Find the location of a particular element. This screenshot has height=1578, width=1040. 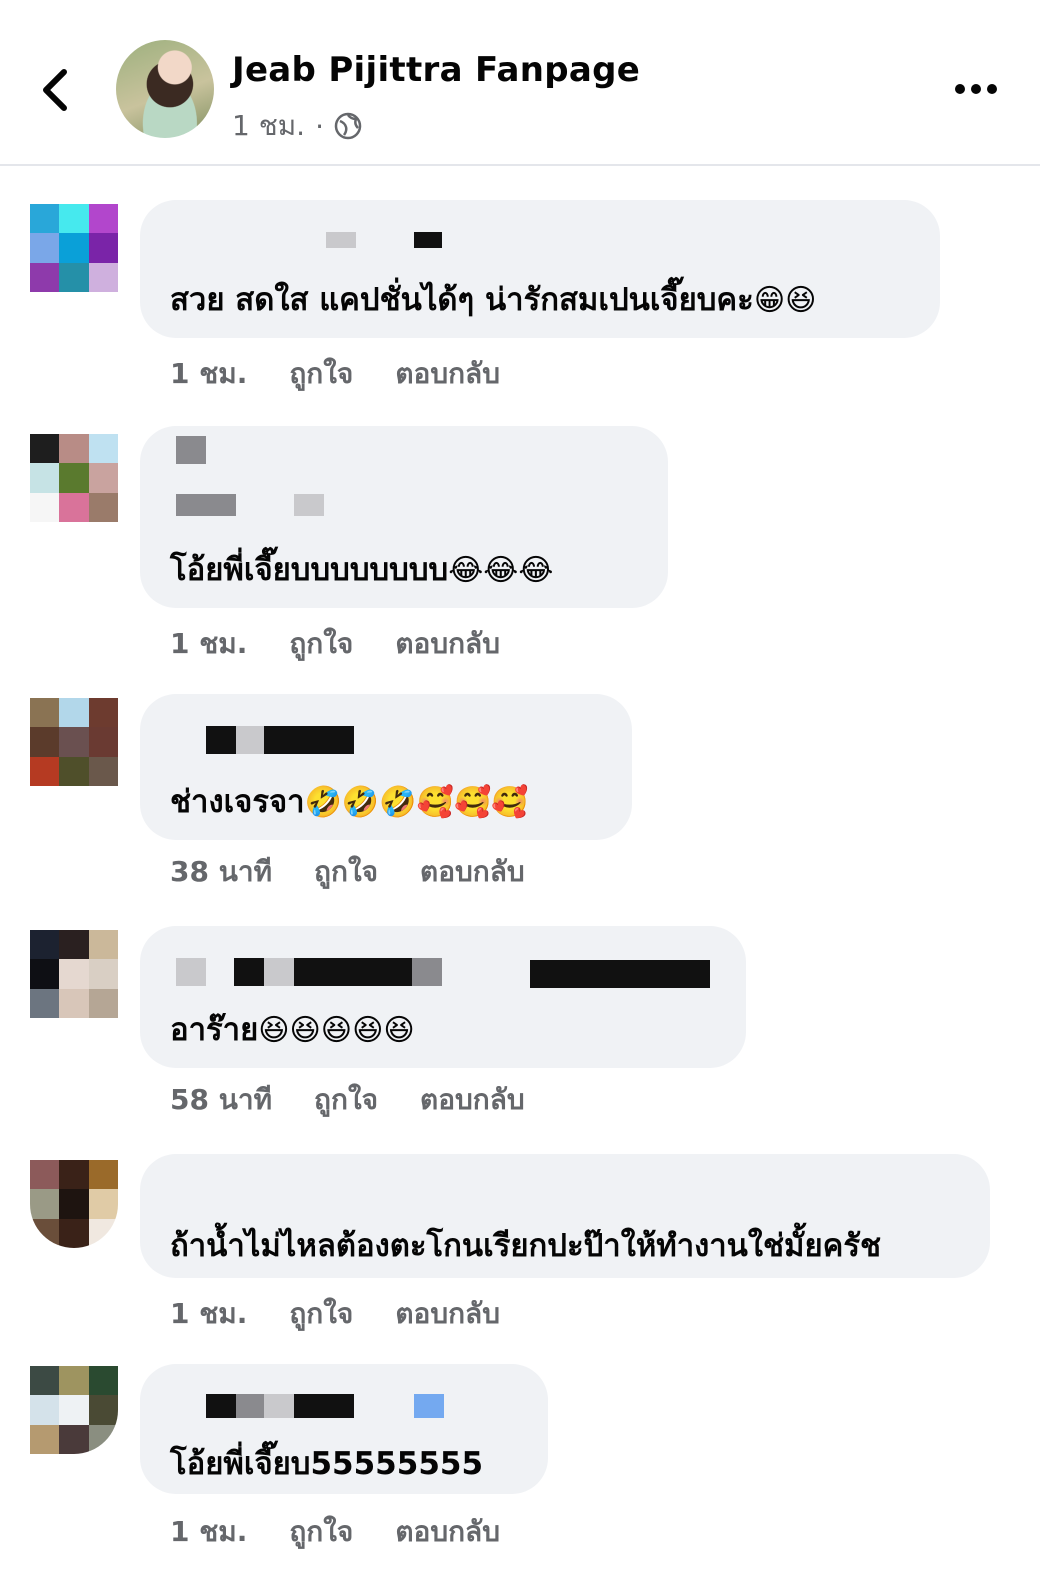

emoji-sequence: 😁😆 is located at coordinates (785, 300).